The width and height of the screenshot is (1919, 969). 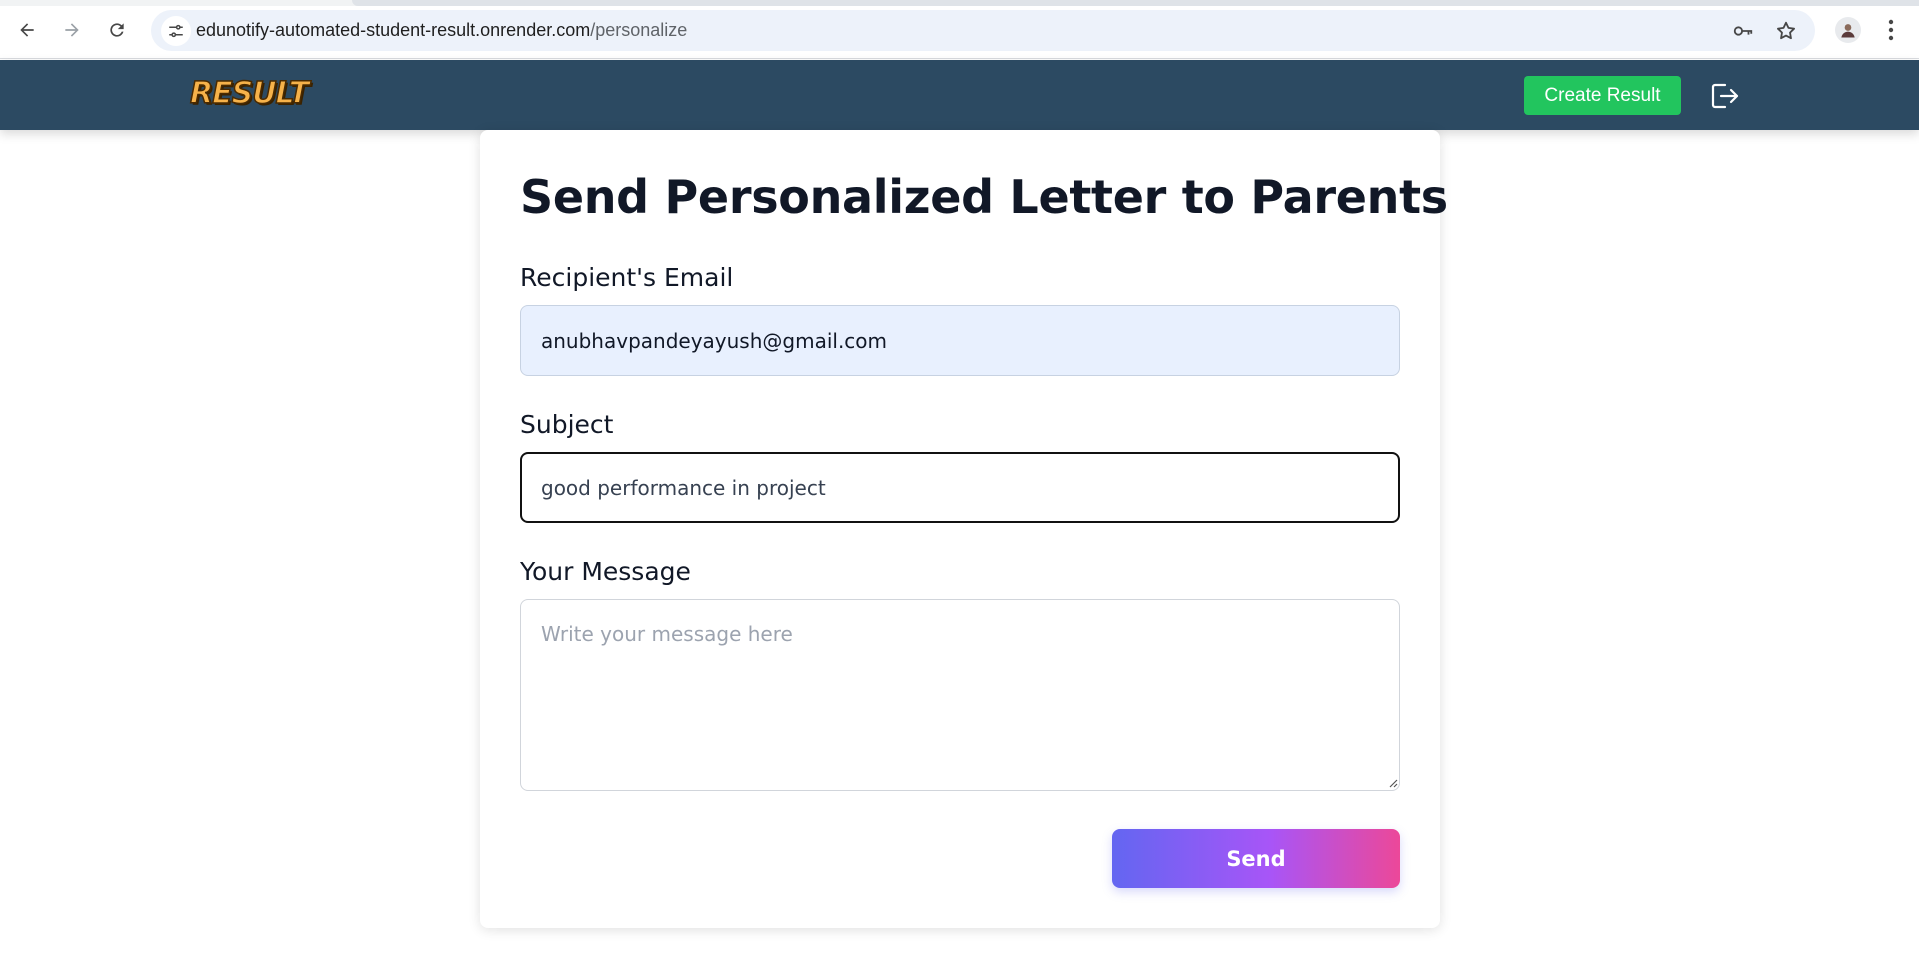 I want to click on arrow-left-icon, so click(x=27, y=30).